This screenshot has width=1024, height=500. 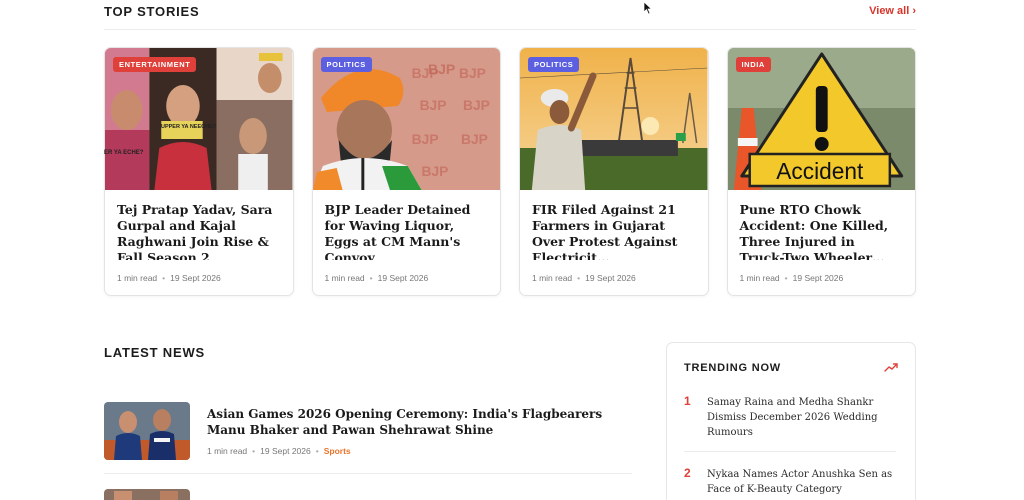 What do you see at coordinates (406, 119) in the screenshot?
I see `story-image: BJP BJP BJP BJP BJP BJP BJP POLITICS` at bounding box center [406, 119].